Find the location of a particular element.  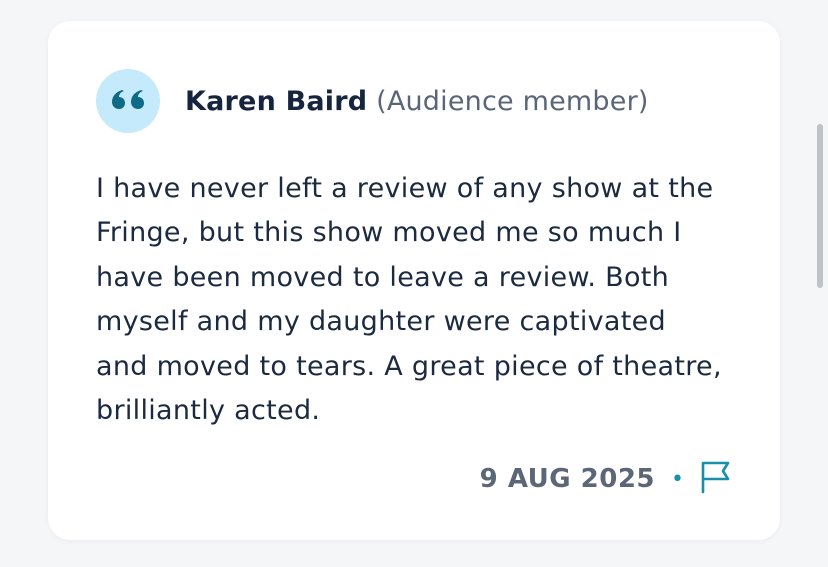

review-header: Karen Baird (Audience member) is located at coordinates (372, 101).